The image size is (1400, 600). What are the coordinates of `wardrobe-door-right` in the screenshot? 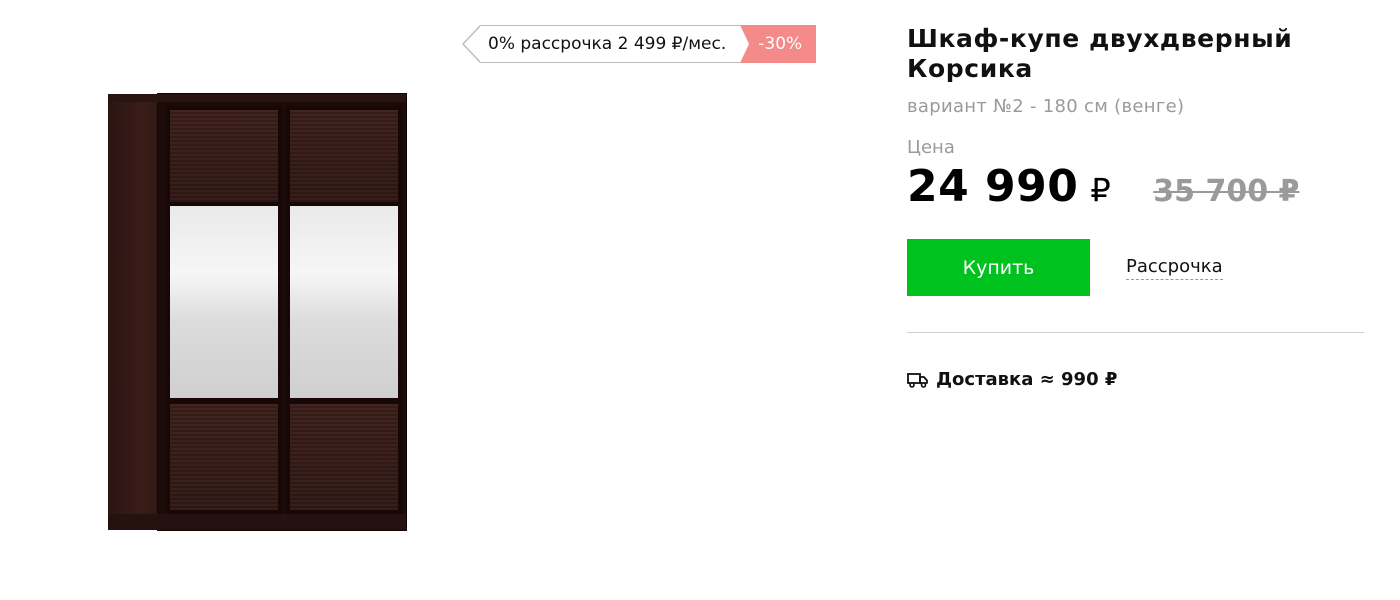 It's located at (344, 310).